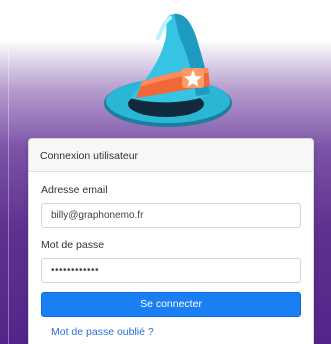 Image resolution: width=331 pixels, height=344 pixels. I want to click on password-label: Mot de passe, so click(73, 245).